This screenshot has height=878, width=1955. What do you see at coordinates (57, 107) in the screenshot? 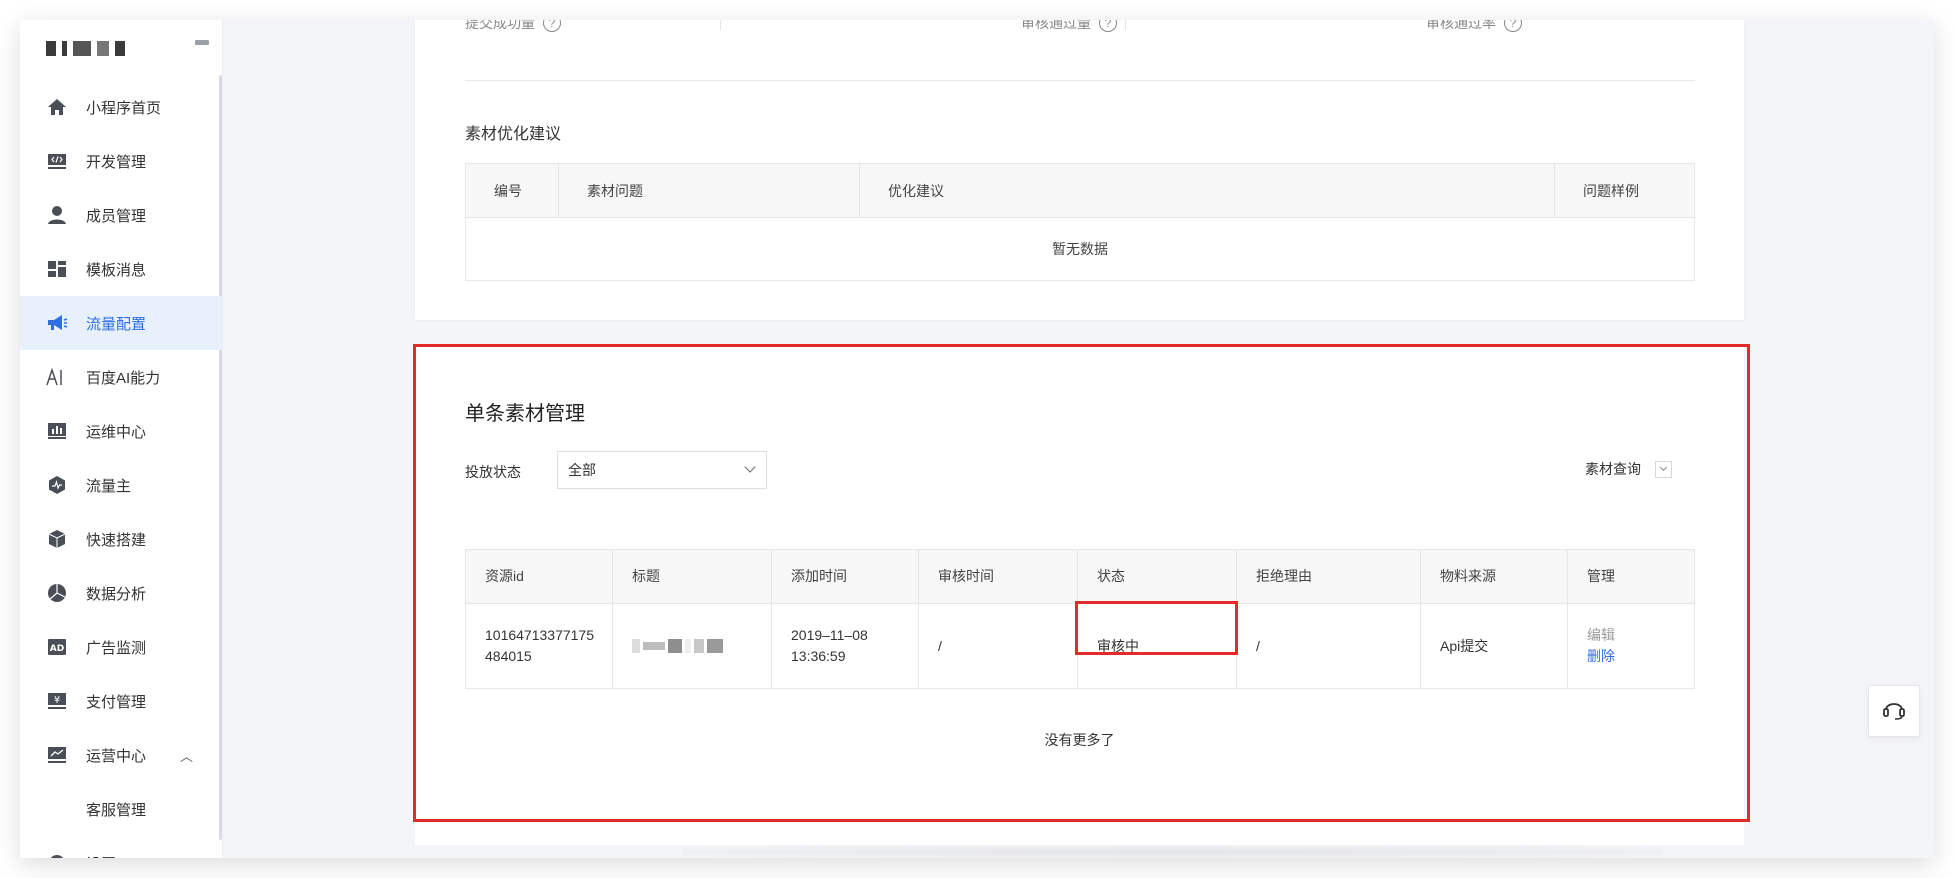
I see `home-icon` at bounding box center [57, 107].